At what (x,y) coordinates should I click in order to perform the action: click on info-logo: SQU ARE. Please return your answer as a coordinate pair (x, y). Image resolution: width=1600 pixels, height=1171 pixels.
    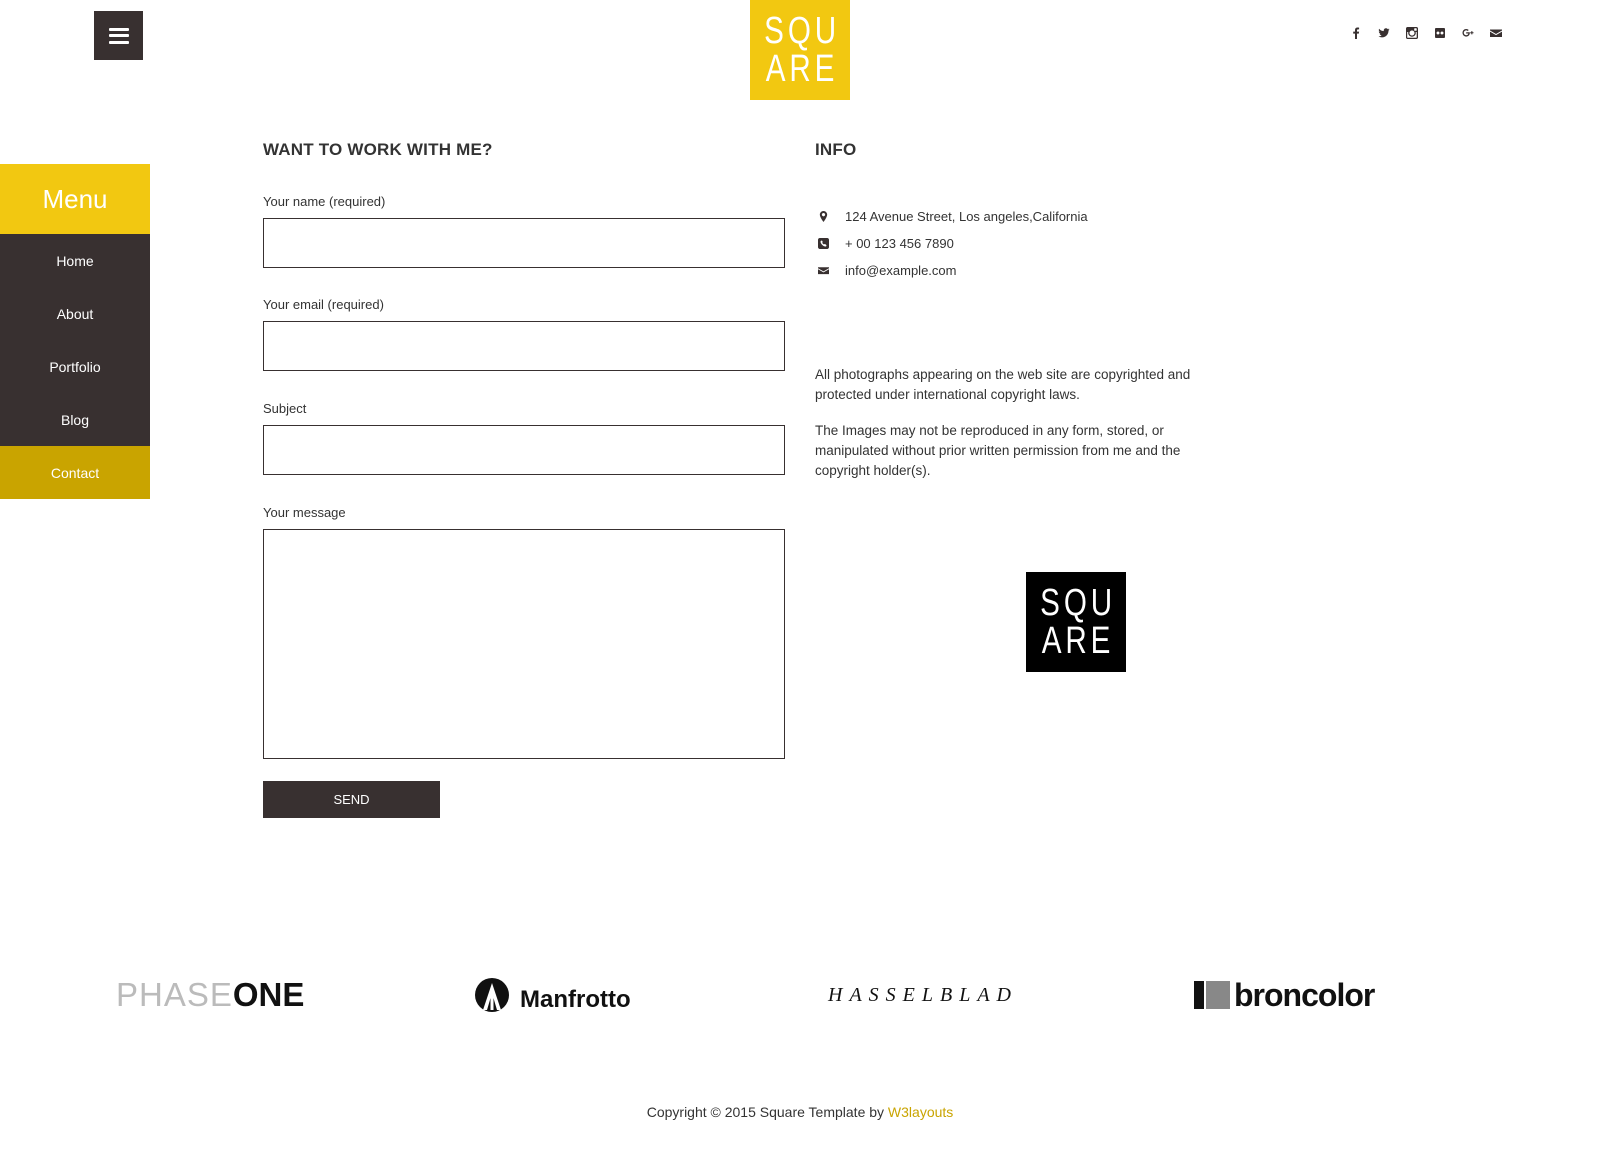
    Looking at the image, I should click on (1076, 622).